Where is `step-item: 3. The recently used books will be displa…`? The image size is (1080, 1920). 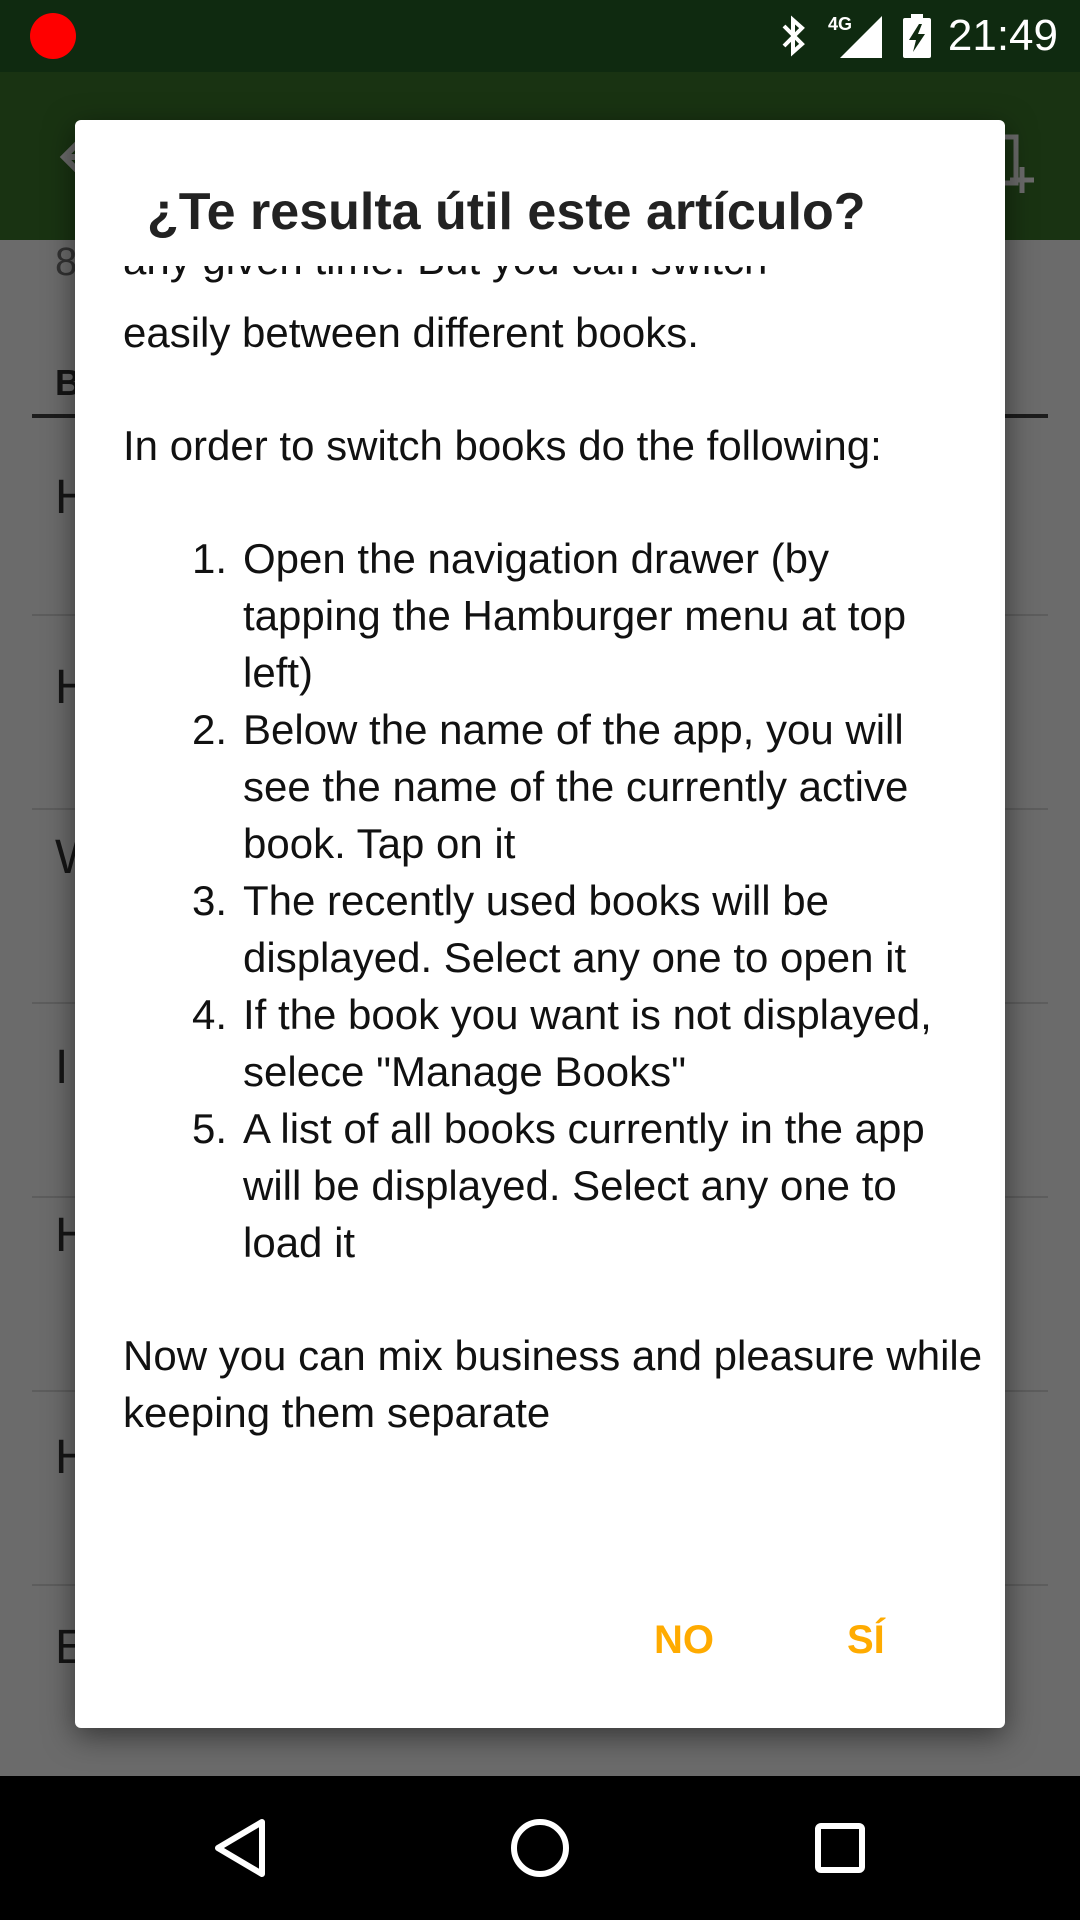 step-item: 3. The recently used books will be displa… is located at coordinates (549, 929).